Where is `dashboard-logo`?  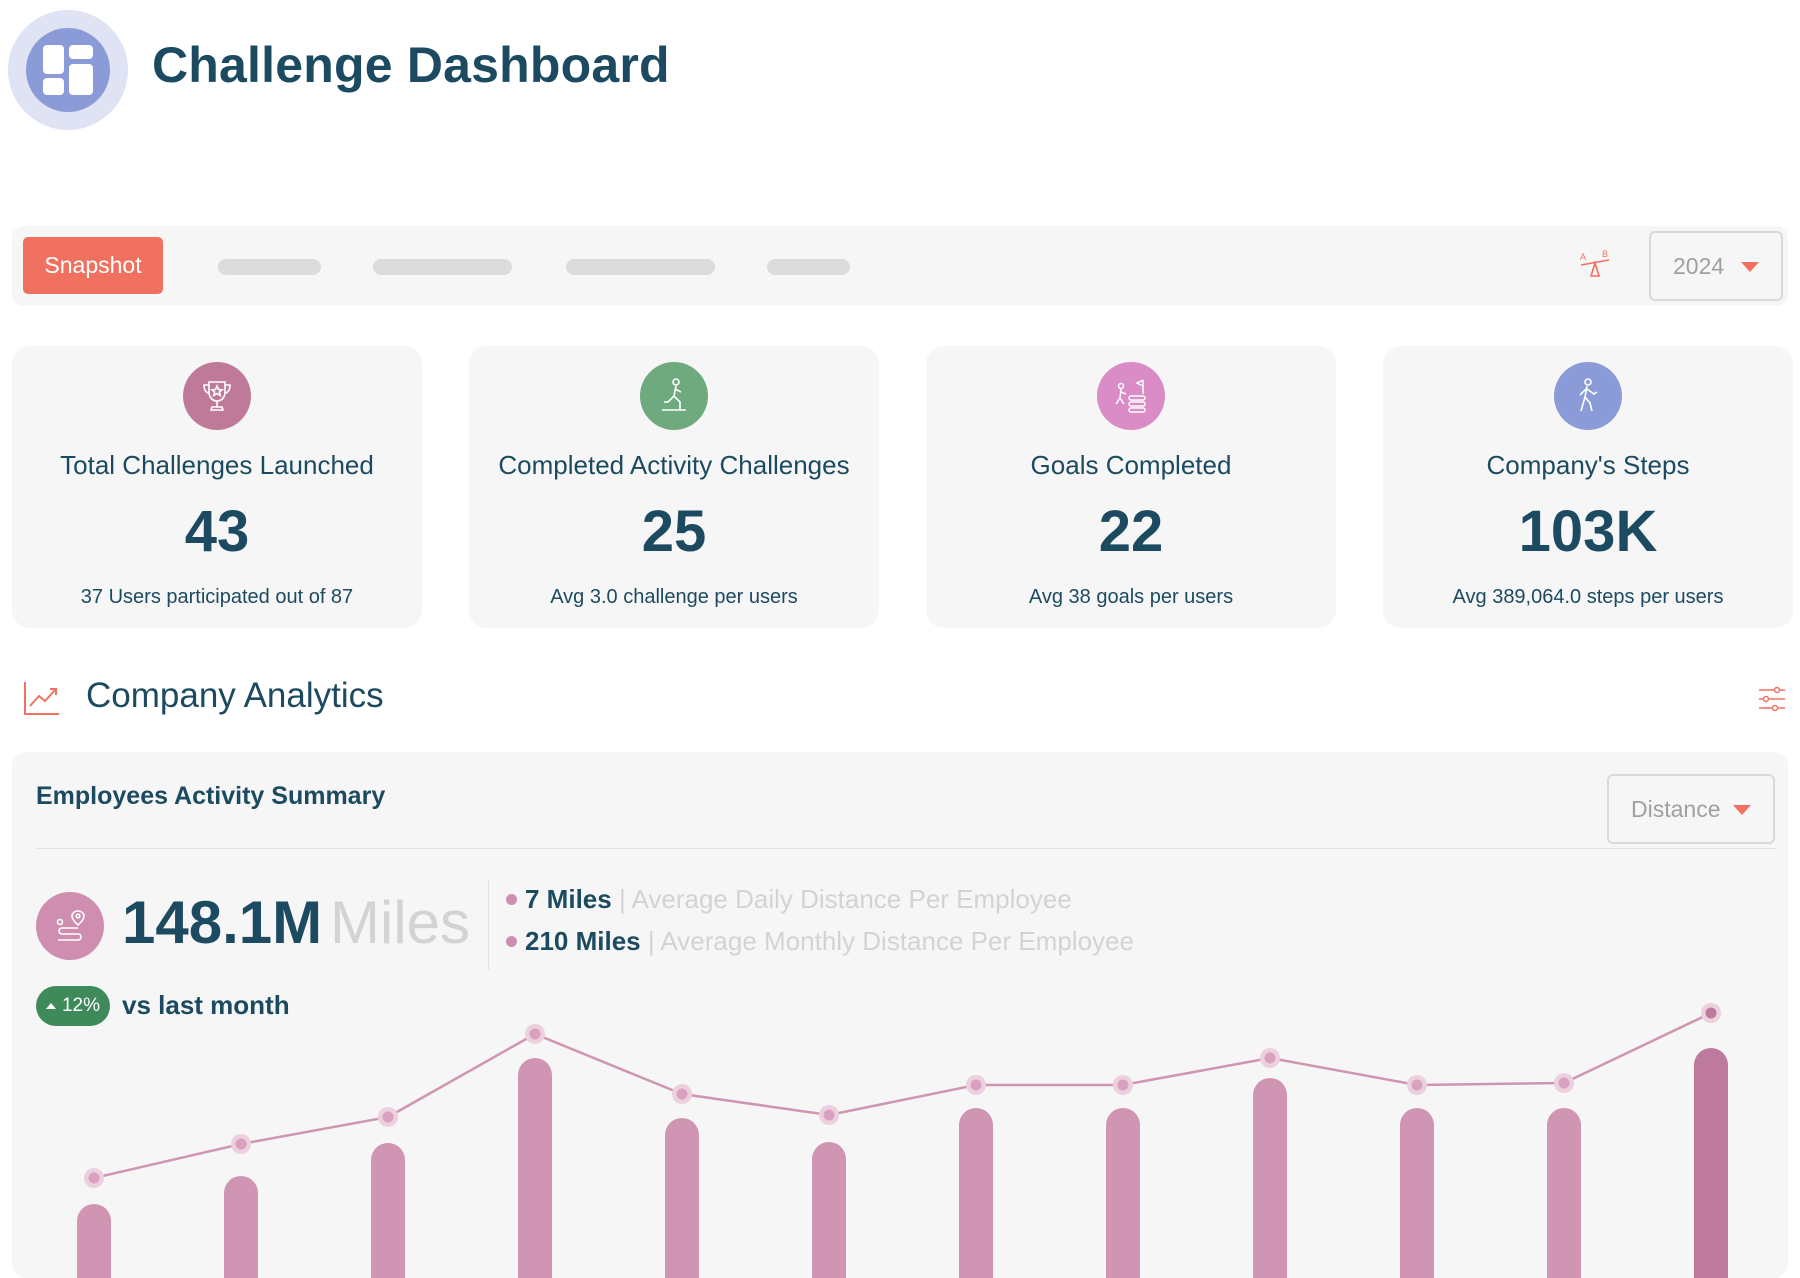 dashboard-logo is located at coordinates (68, 70).